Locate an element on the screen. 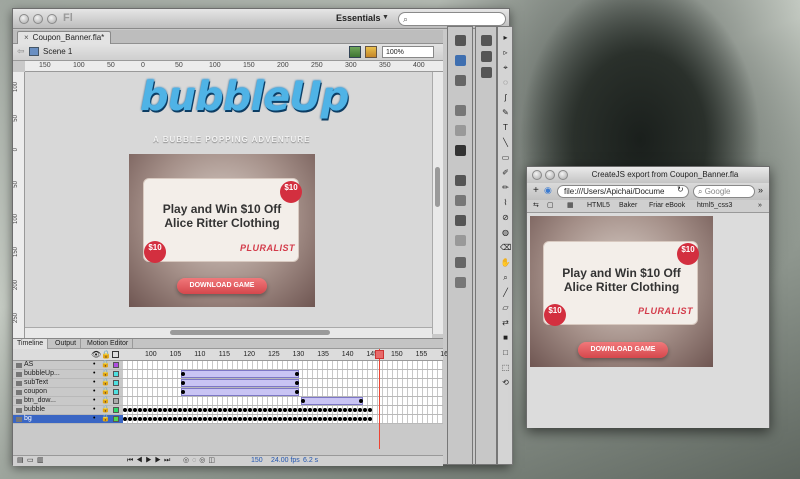 The width and height of the screenshot is (800, 479). tab-output: Output is located at coordinates (66, 344).